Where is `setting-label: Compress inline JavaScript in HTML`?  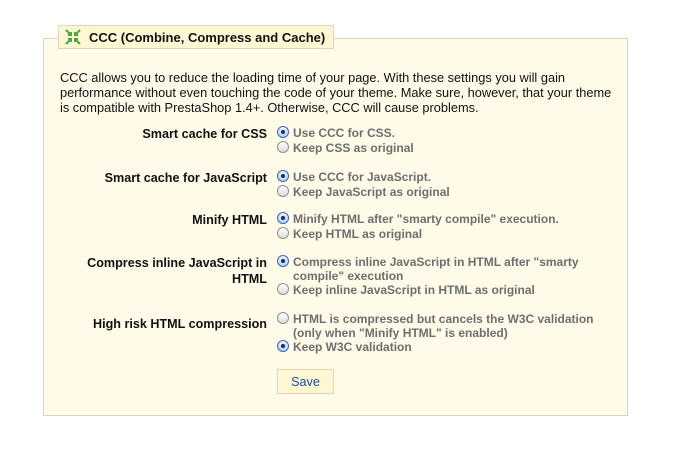
setting-label: Compress inline JavaScript in HTML is located at coordinates (177, 271).